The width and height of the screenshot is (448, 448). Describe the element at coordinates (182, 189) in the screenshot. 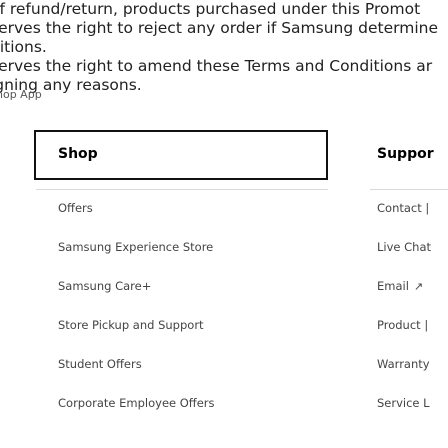

I see `shop-divider` at that location.